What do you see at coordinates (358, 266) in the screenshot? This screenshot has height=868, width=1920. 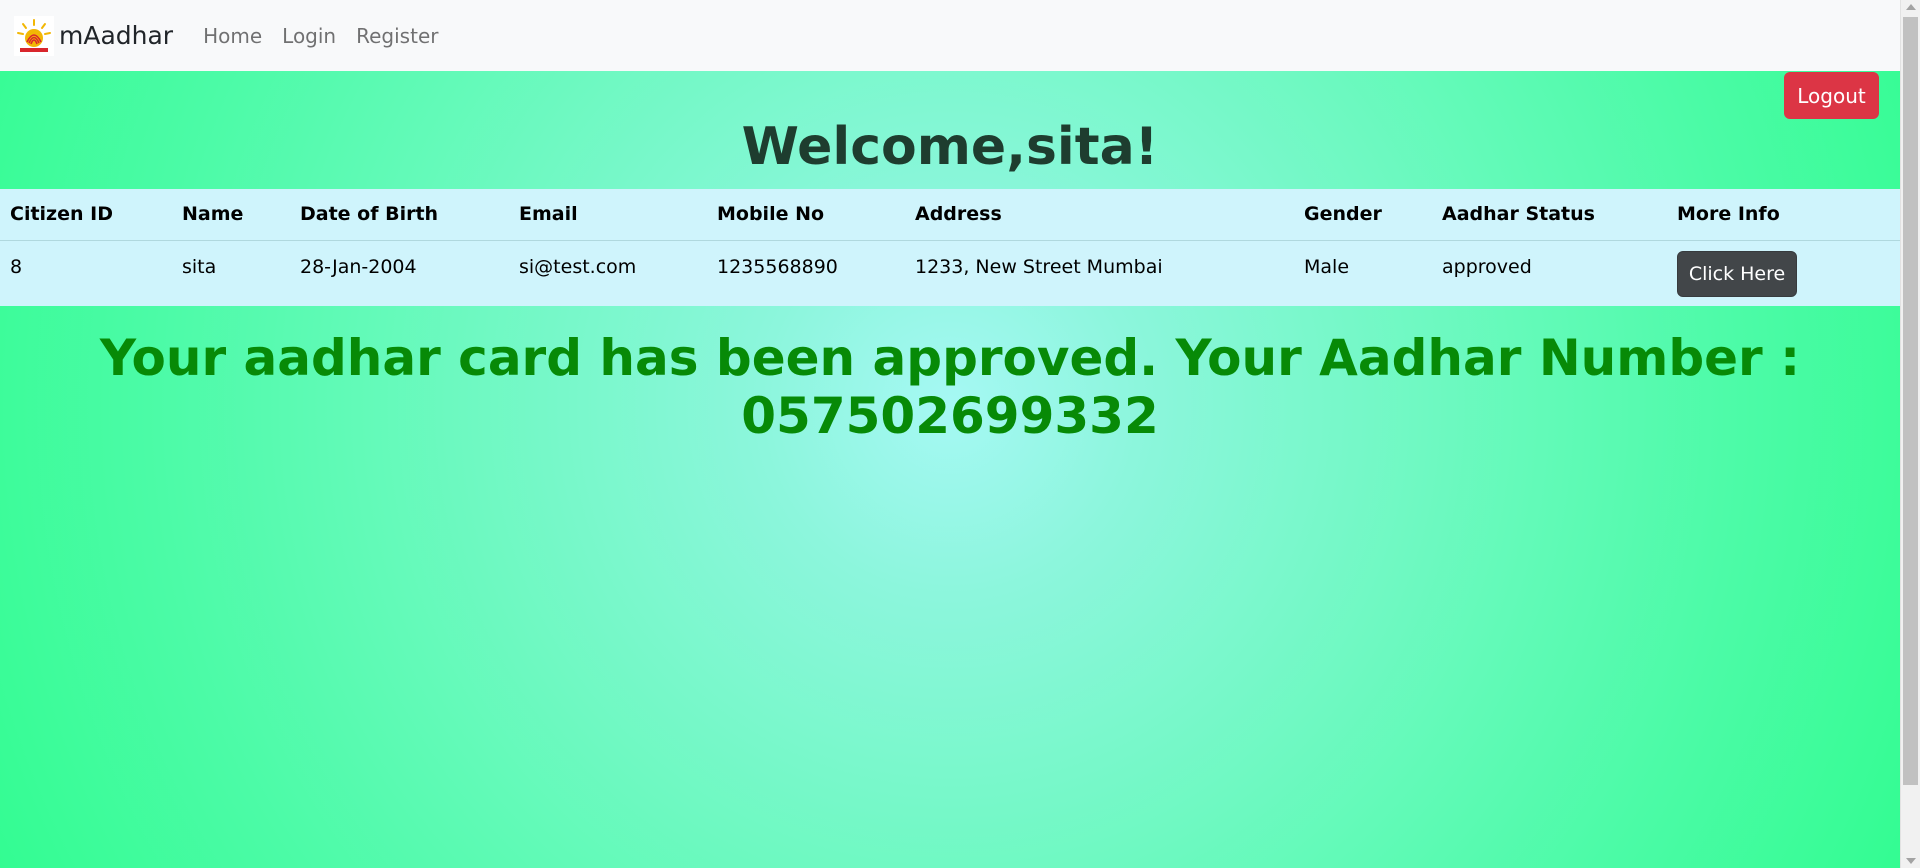 I see `cell-date-of-birth: 28-Jan-2004` at bounding box center [358, 266].